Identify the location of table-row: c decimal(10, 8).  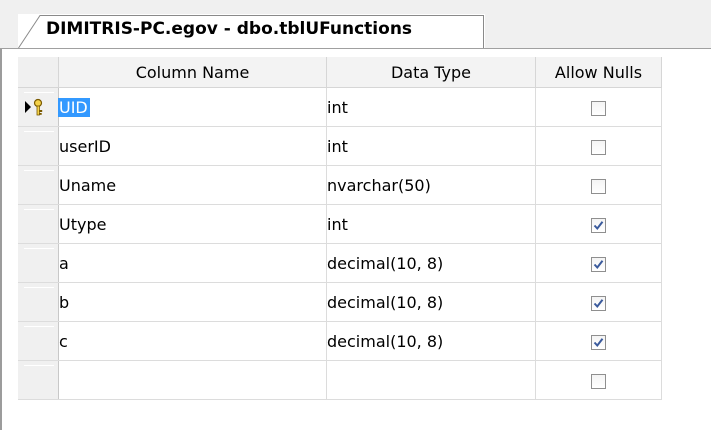
(340, 341).